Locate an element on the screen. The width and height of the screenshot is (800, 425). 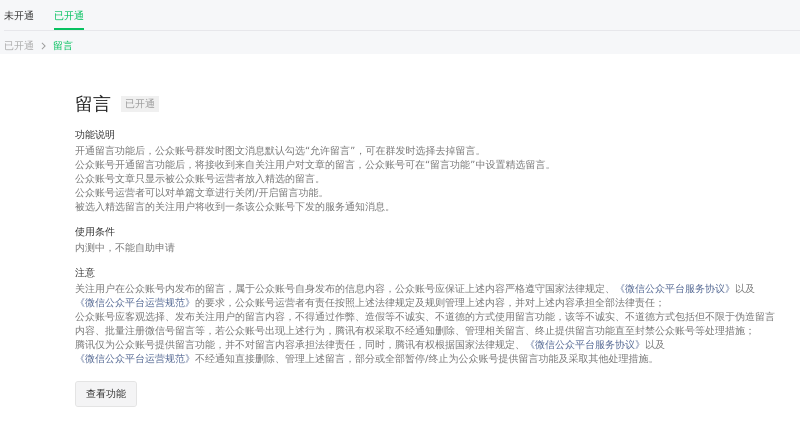
chevron-right-icon is located at coordinates (43, 46).